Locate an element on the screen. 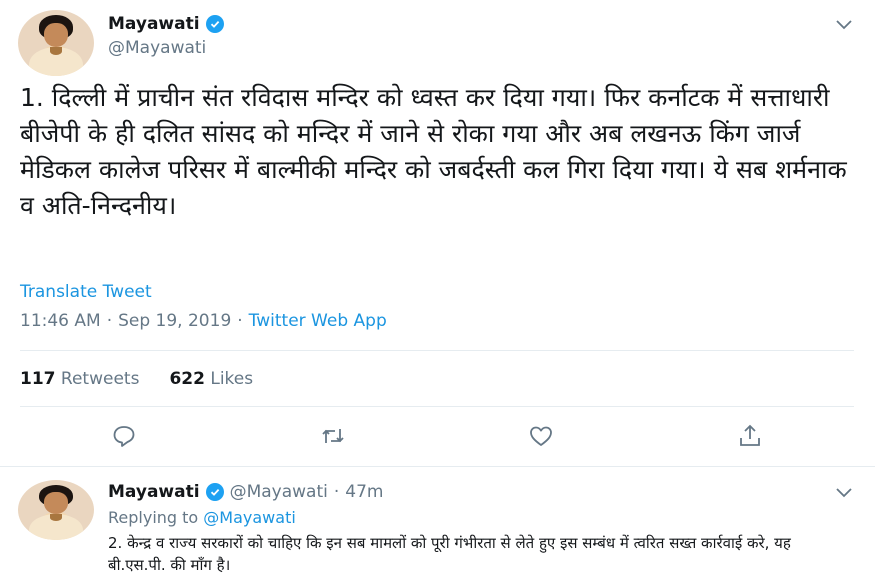 This screenshot has width=875, height=583. reply-icon is located at coordinates (124, 436).